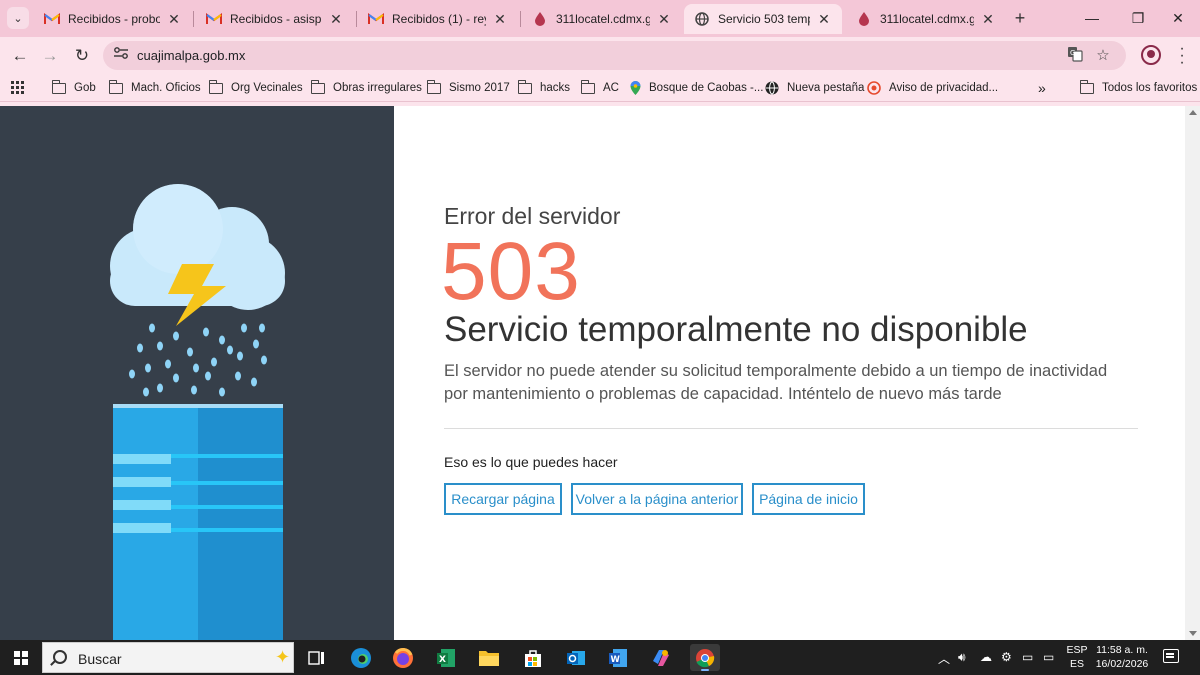 This screenshot has height=675, width=1200. I want to click on system-clock: 11:58 a. m. 16/02/2026, so click(1122, 657).